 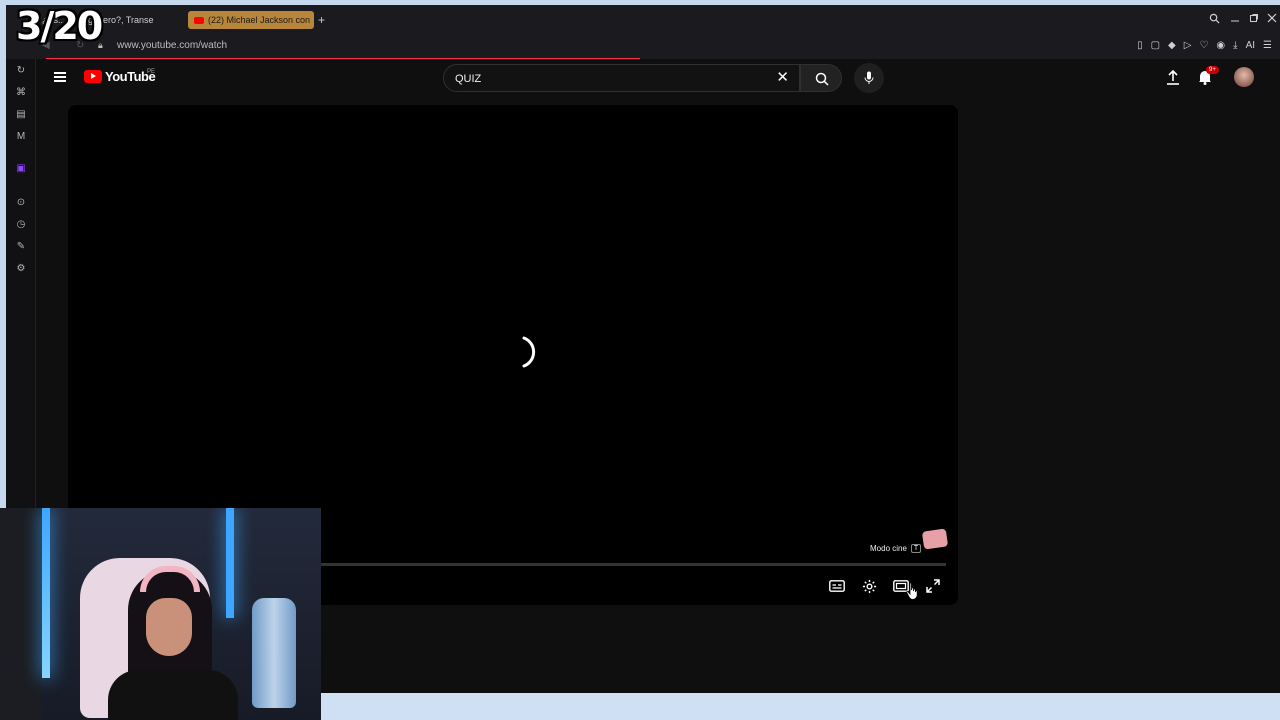 What do you see at coordinates (1272, 19) in the screenshot?
I see `close-window-icon` at bounding box center [1272, 19].